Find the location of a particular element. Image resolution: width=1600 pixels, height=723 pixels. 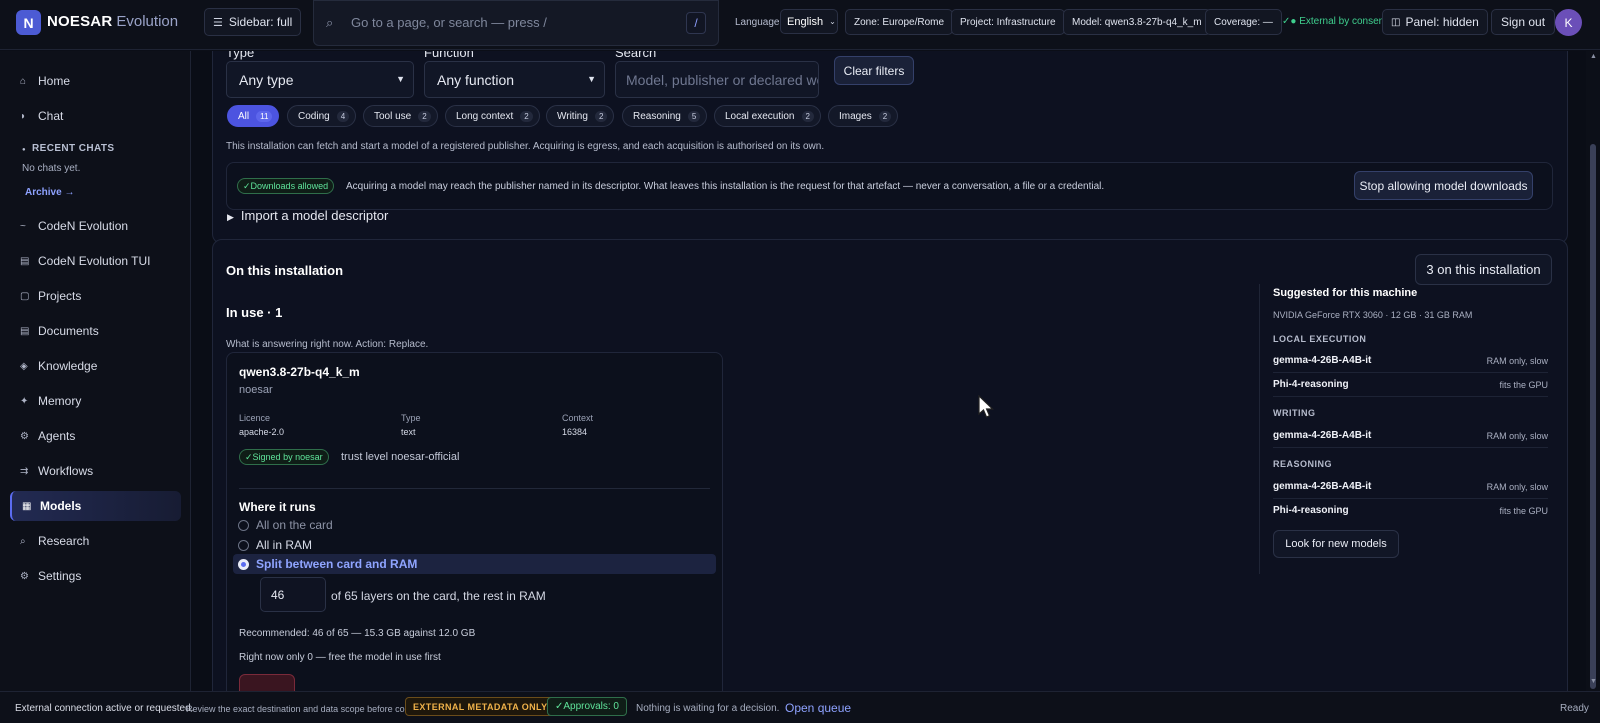

run-option-ram: All in RAM is located at coordinates (477, 545).